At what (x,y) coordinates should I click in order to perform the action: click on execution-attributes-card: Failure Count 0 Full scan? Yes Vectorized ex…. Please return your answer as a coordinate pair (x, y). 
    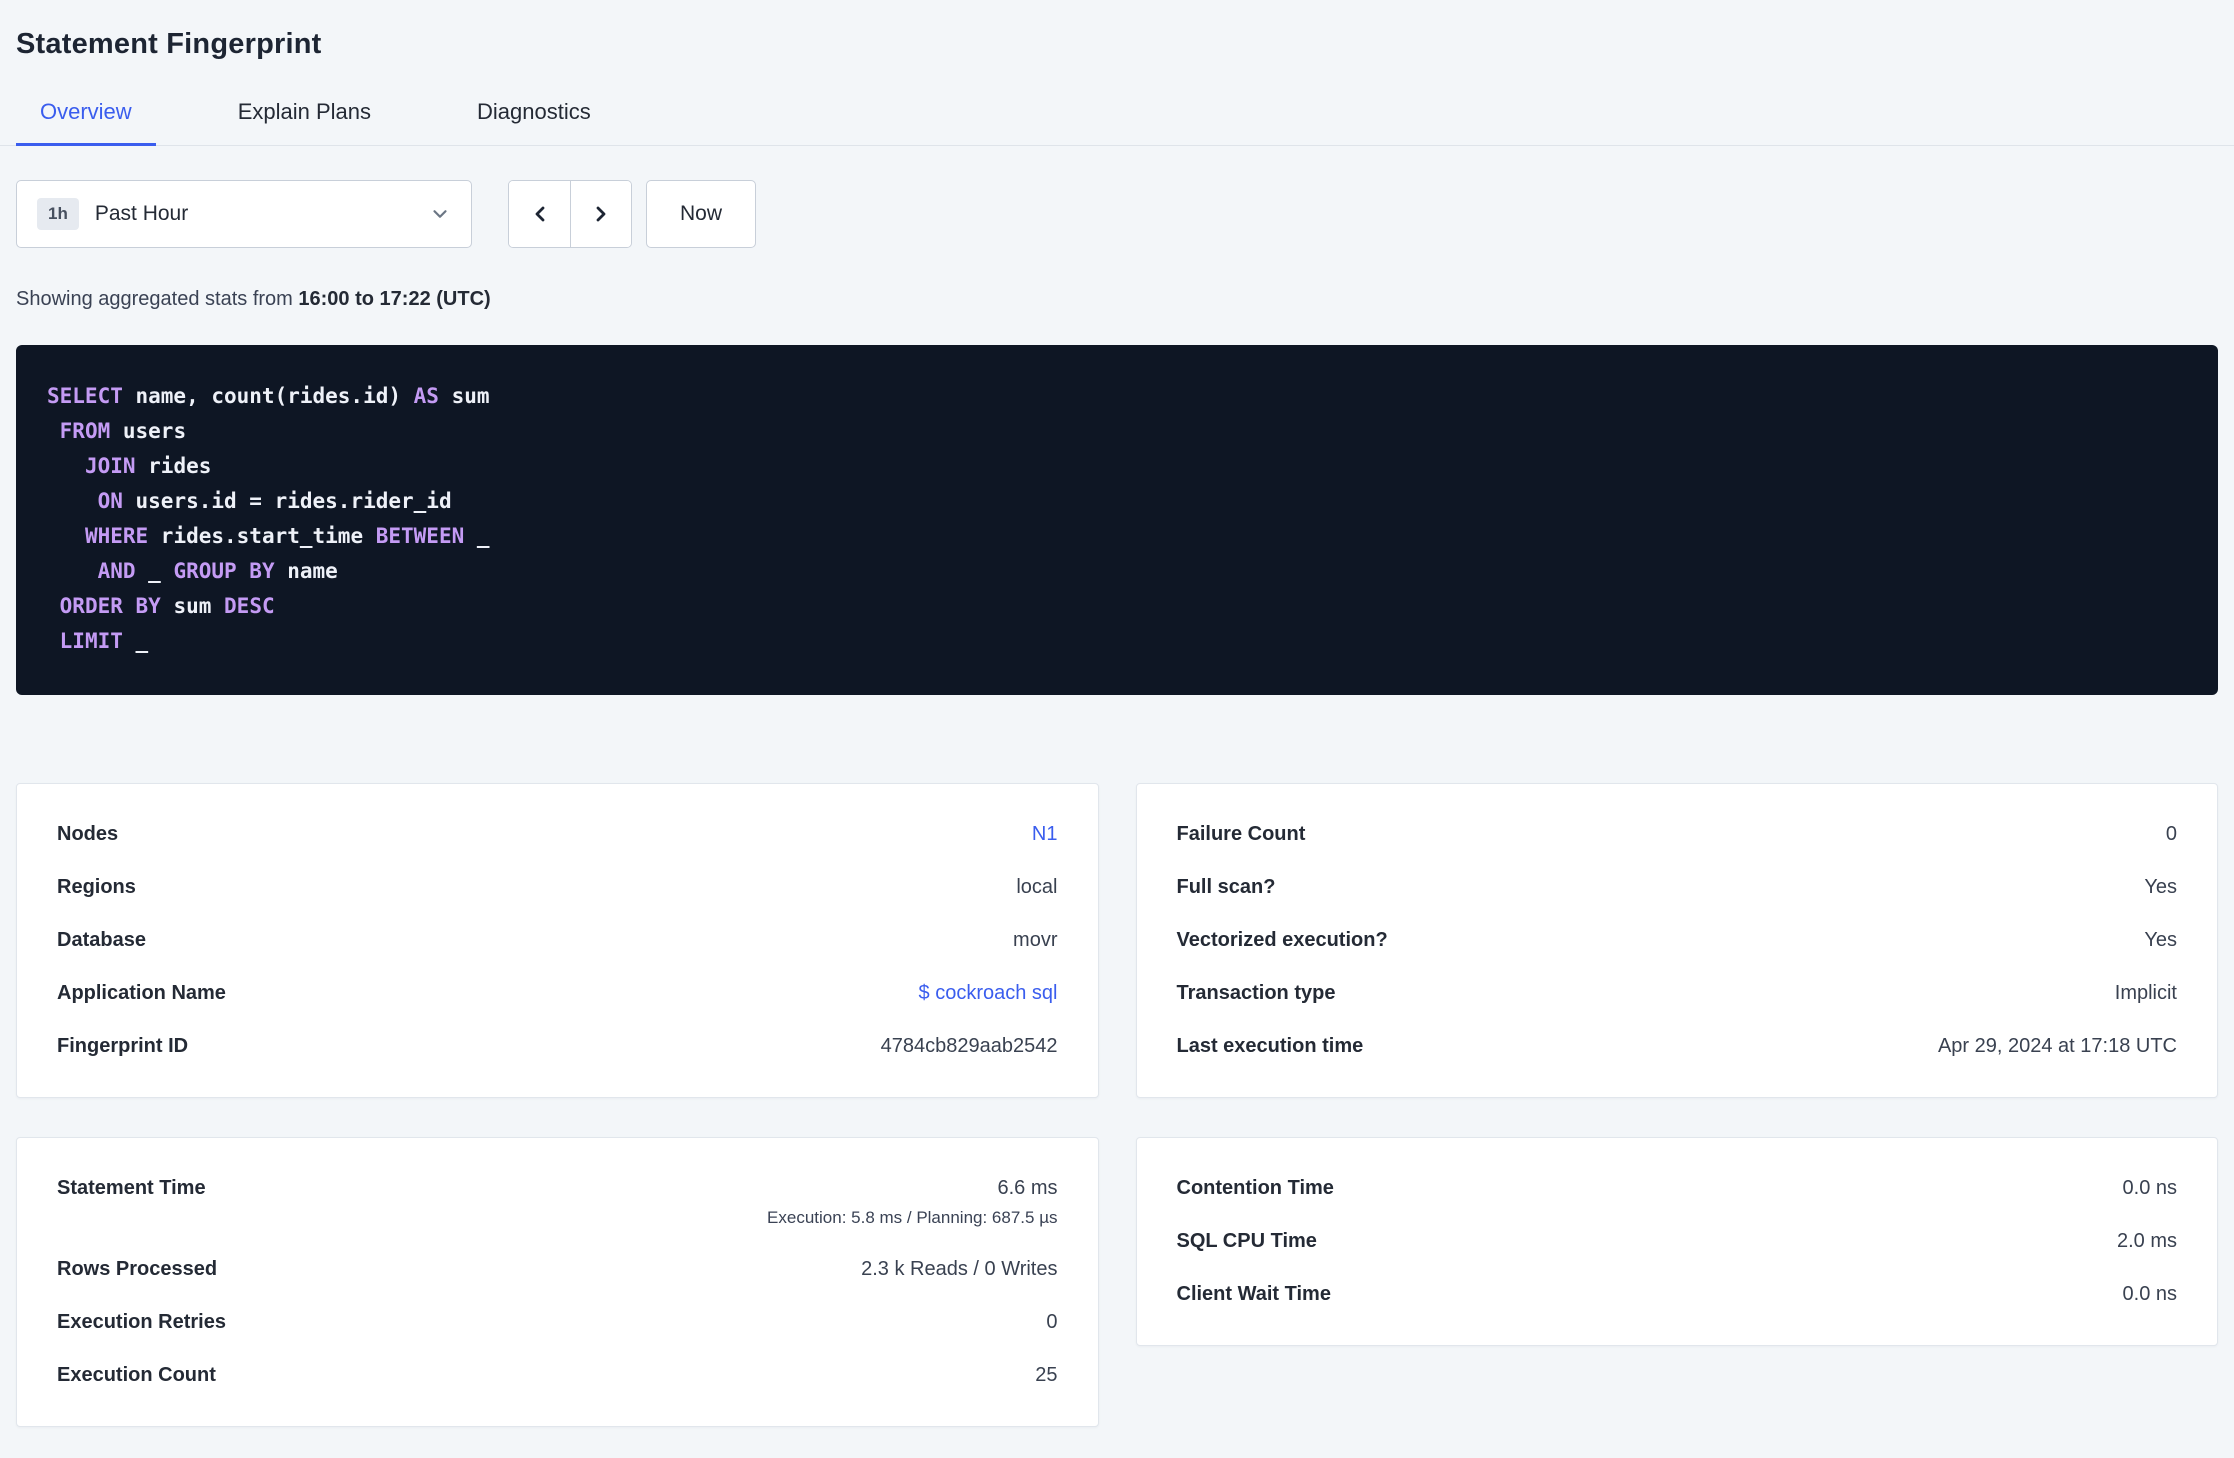
    Looking at the image, I should click on (1676, 940).